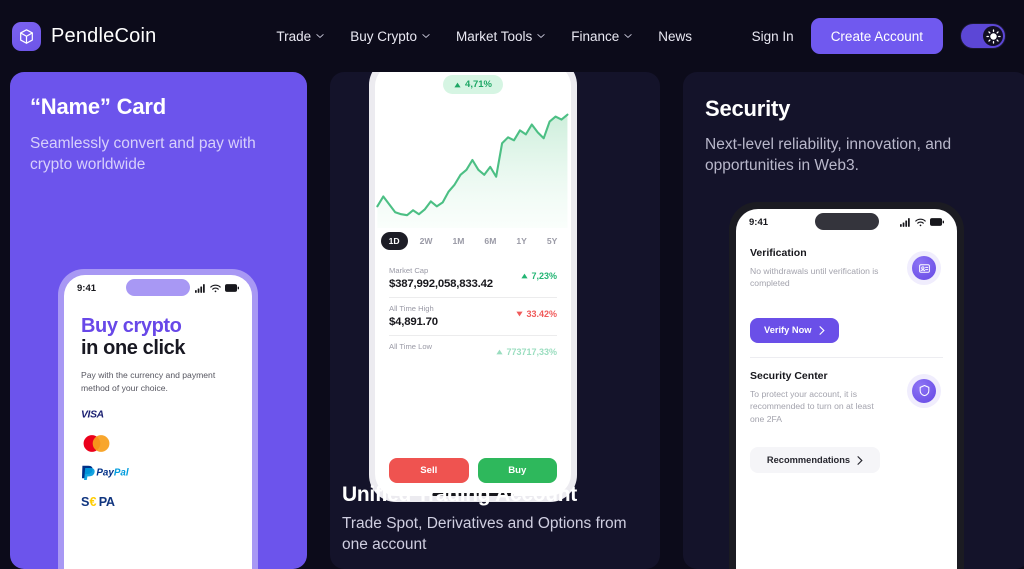 This screenshot has width=1024, height=569. What do you see at coordinates (107, 502) in the screenshot?
I see `svg-text: PA` at bounding box center [107, 502].